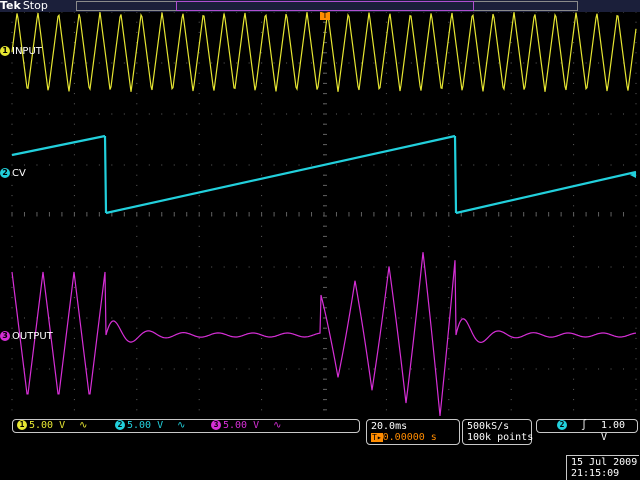 The height and width of the screenshot is (480, 640). What do you see at coordinates (572, 426) in the screenshot?
I see `trigger-source-group: 2 ∫` at bounding box center [572, 426].